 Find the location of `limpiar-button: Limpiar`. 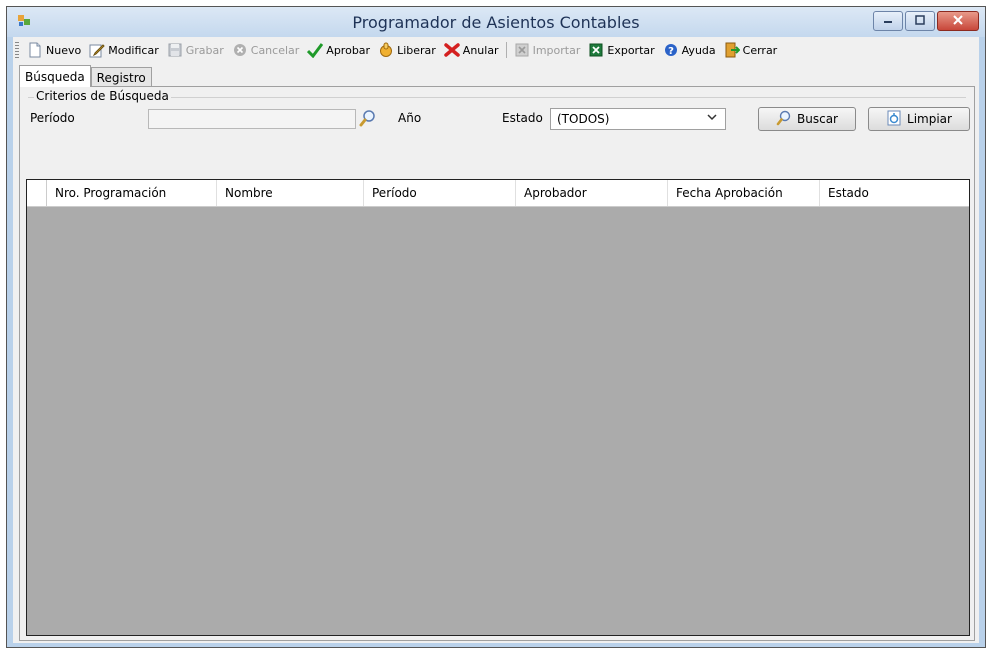

limpiar-button: Limpiar is located at coordinates (919, 119).